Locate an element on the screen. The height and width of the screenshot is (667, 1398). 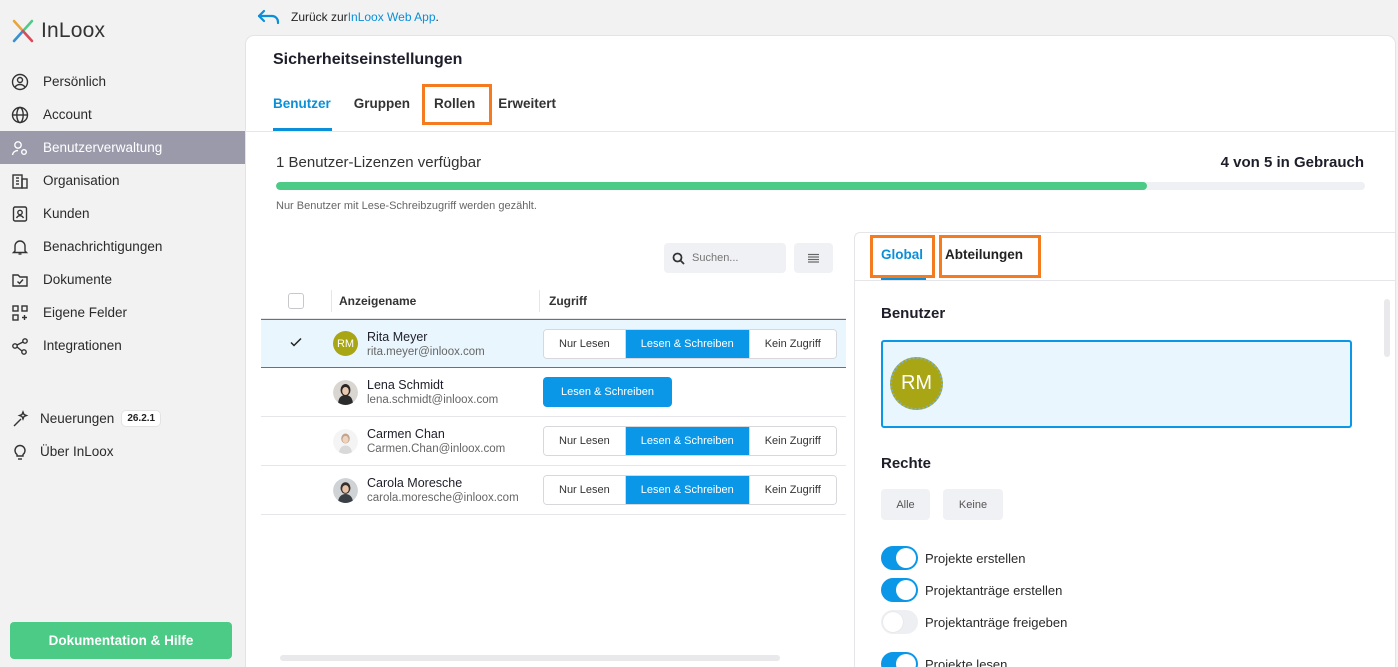
sidebar-item-label: Benachrichtigungen is located at coordinates (103, 246).